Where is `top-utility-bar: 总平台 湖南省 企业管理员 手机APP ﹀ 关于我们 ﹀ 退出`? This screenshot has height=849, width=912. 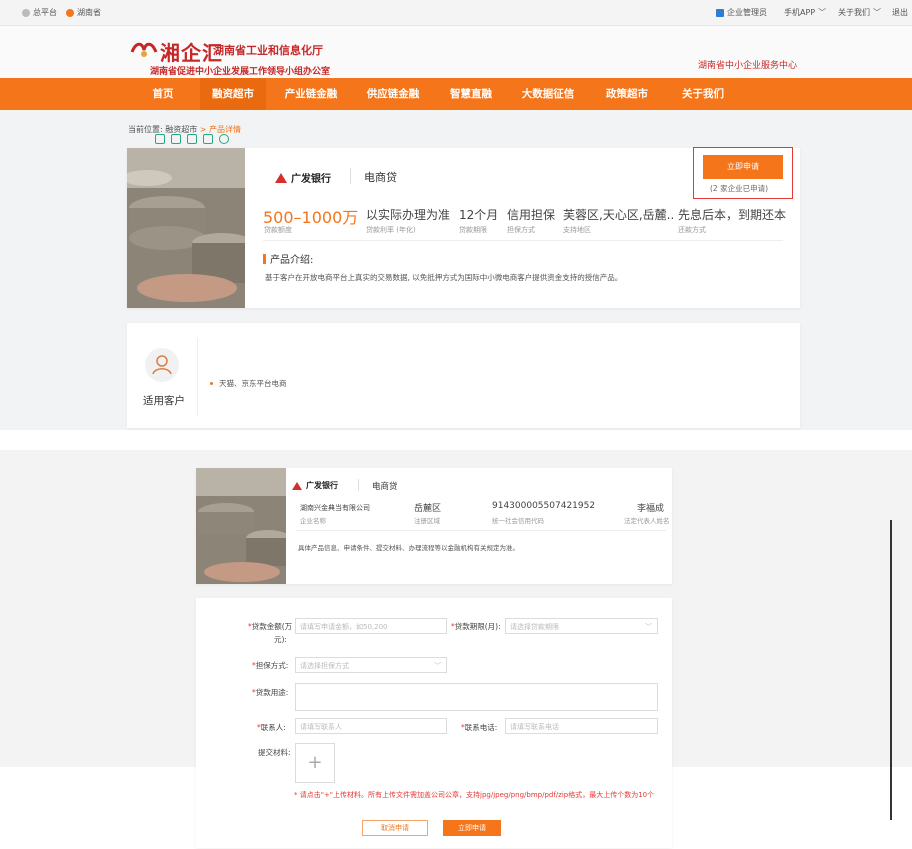 top-utility-bar: 总平台 湖南省 企业管理员 手机APP ﹀ 关于我们 ﹀ 退出 is located at coordinates (456, 13).